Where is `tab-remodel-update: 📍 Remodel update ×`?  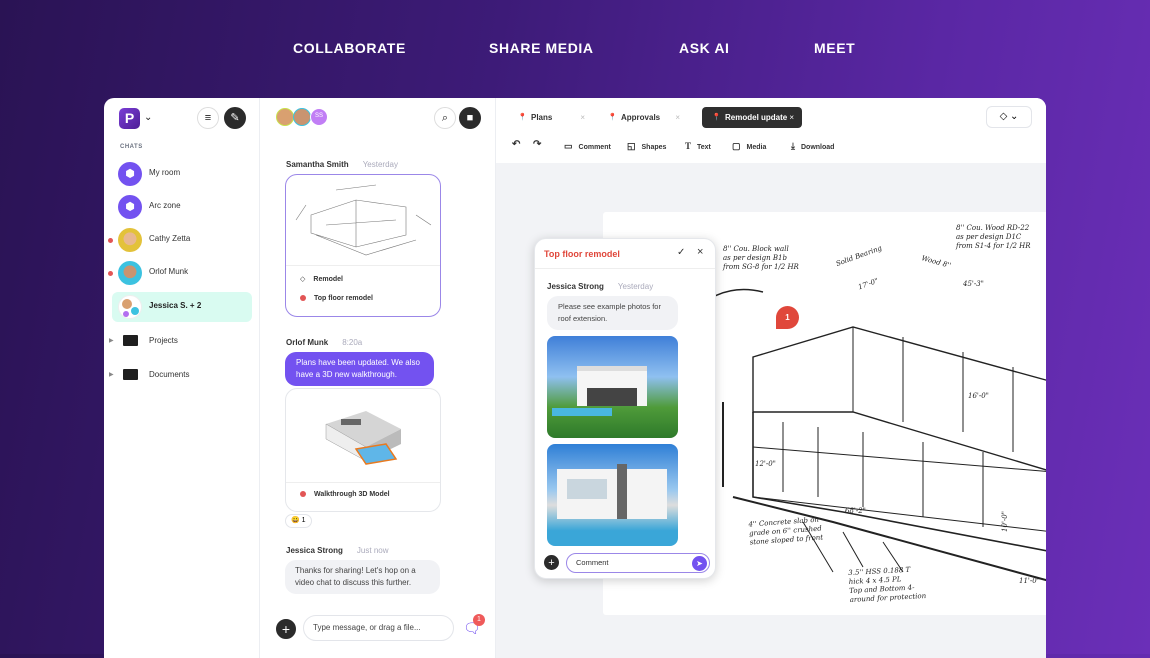
tab-remodel-update: 📍 Remodel update × is located at coordinates (752, 117).